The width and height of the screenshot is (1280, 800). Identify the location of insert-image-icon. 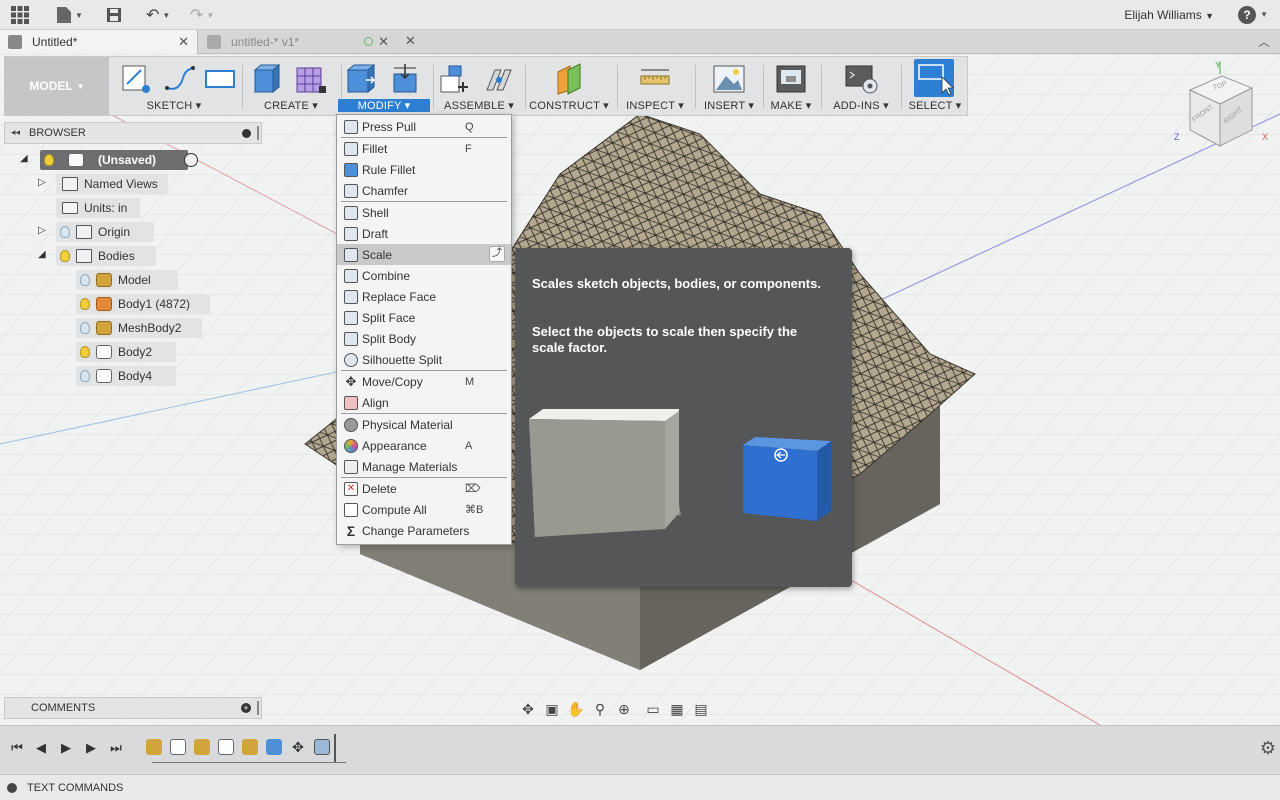
(729, 79).